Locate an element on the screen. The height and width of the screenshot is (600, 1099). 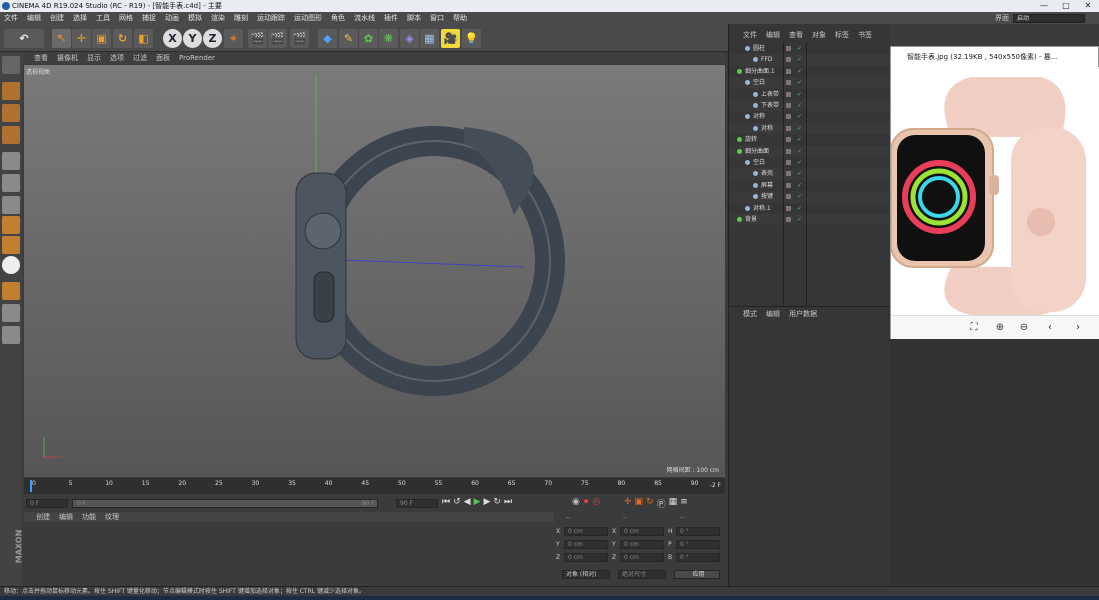
cube-object-icon: ◆ is located at coordinates (327, 38).